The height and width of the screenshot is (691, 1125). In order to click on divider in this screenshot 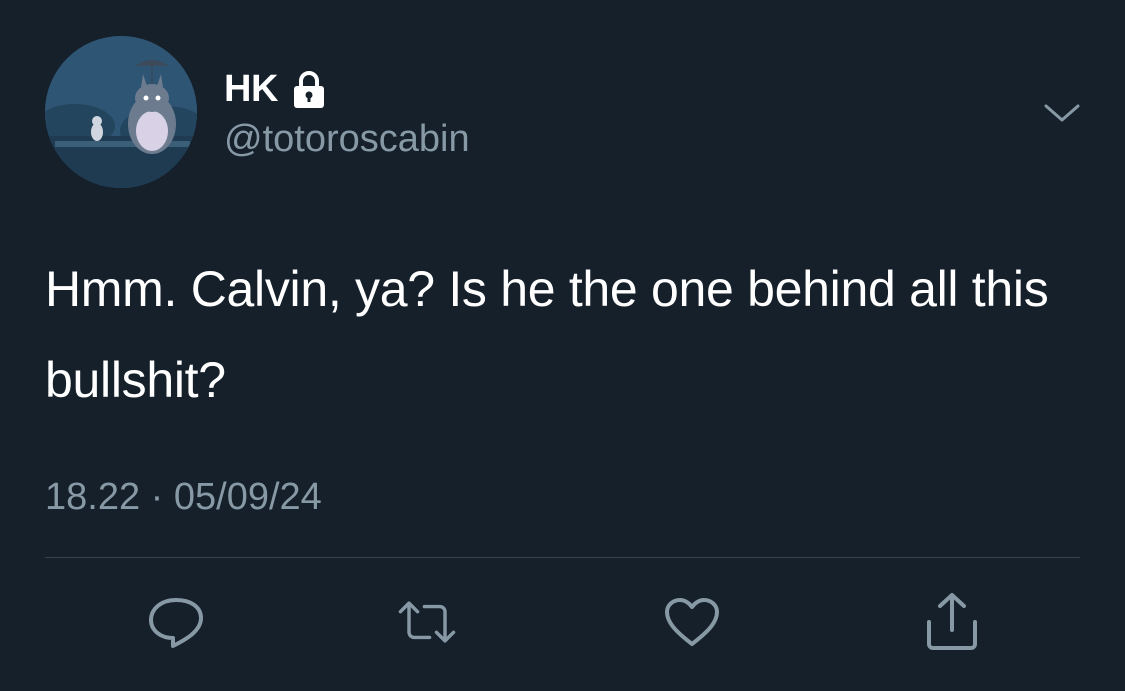, I will do `click(562, 557)`.